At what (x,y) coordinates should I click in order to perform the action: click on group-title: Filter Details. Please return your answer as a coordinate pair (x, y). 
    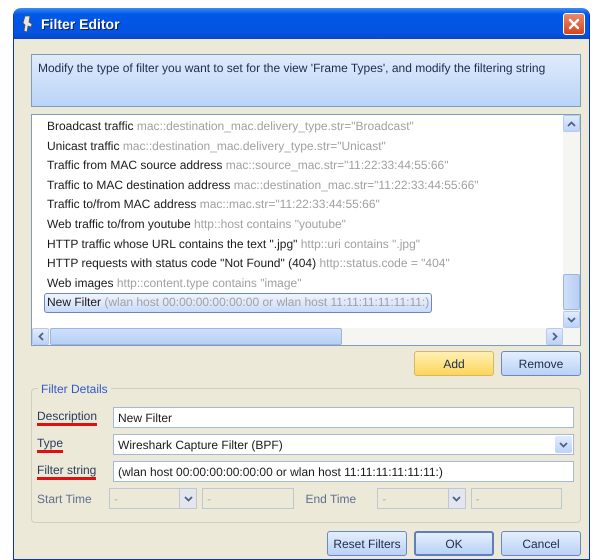
    Looking at the image, I should click on (74, 389).